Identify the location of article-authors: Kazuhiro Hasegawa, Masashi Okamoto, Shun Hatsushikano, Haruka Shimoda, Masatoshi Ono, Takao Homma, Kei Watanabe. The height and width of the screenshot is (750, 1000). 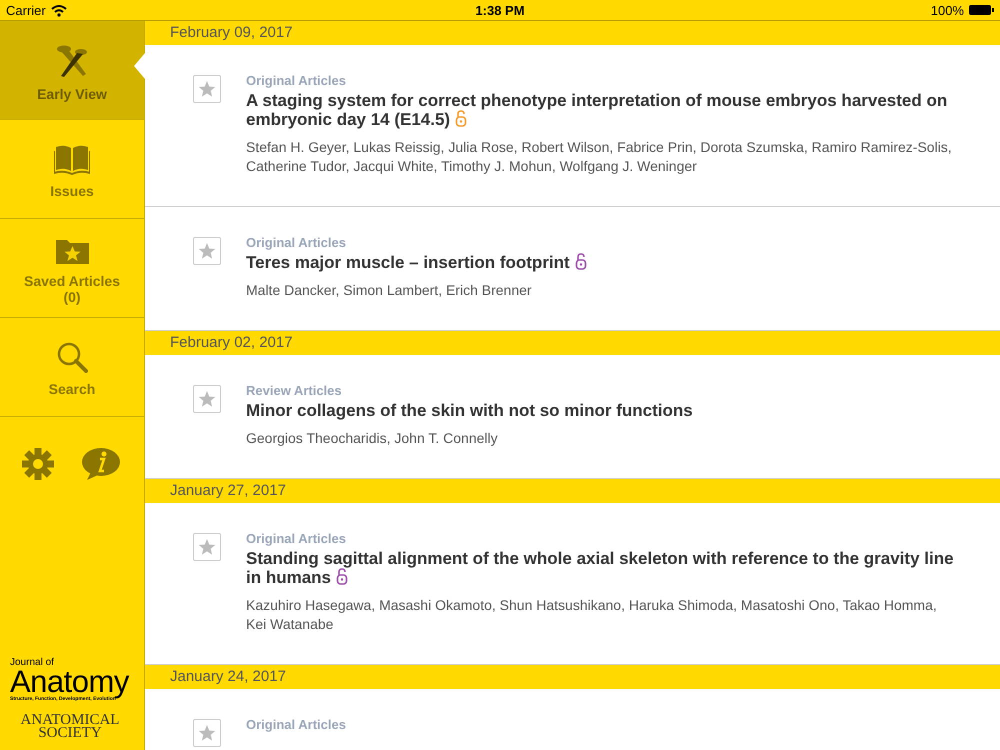
(592, 615).